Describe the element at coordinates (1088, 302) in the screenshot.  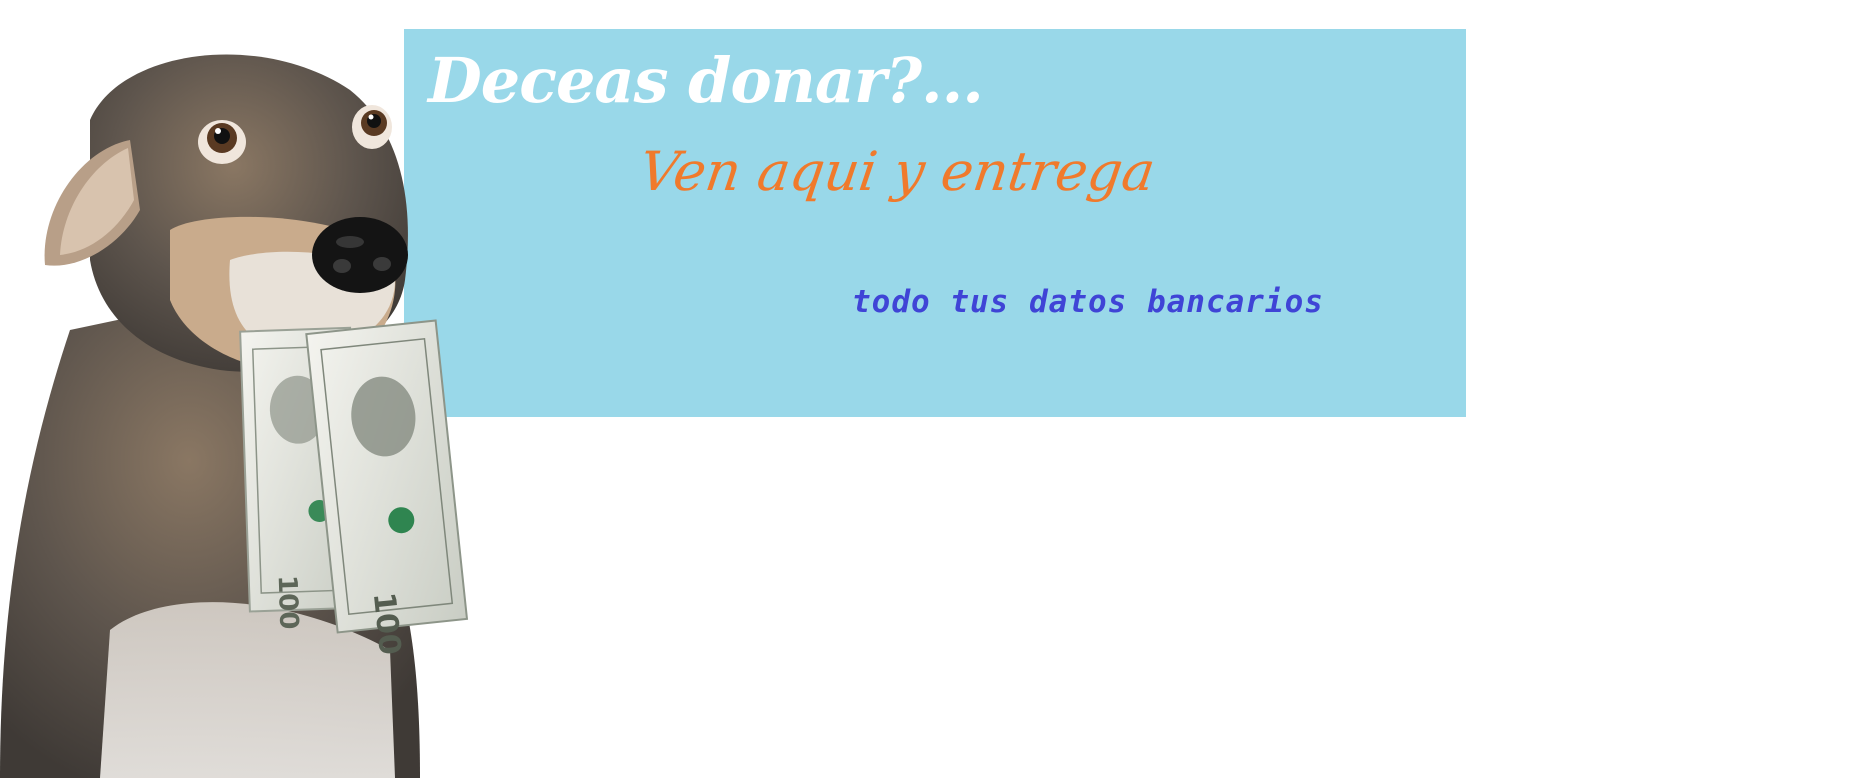
I see `tagline-text: todo tus datos bancarios` at that location.